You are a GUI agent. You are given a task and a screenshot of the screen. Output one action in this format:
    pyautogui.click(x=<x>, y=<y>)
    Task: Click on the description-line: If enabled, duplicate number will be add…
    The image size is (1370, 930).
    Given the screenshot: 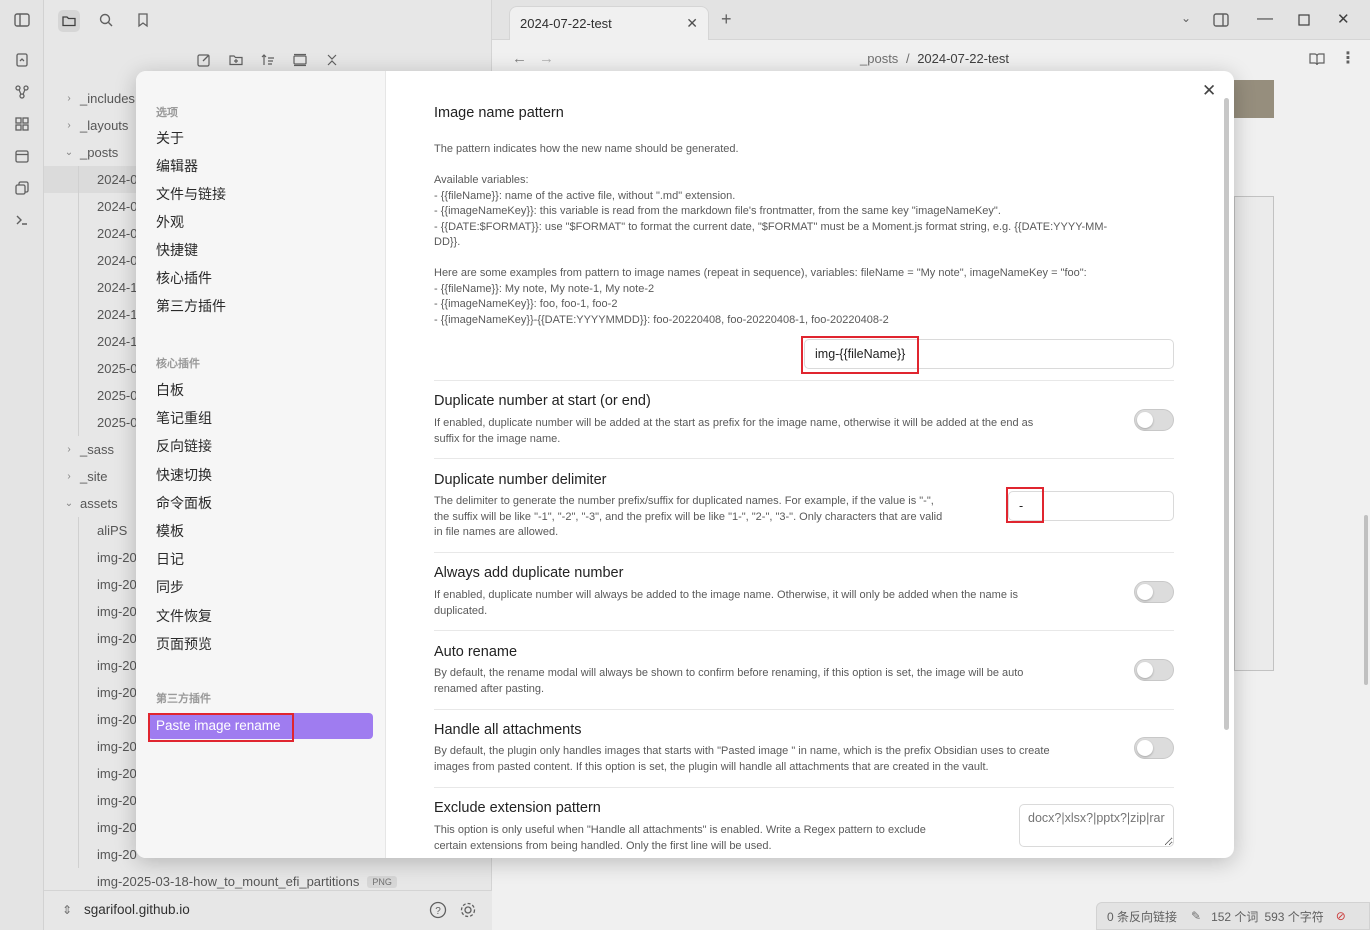 What is the action you would take?
    pyautogui.click(x=734, y=423)
    